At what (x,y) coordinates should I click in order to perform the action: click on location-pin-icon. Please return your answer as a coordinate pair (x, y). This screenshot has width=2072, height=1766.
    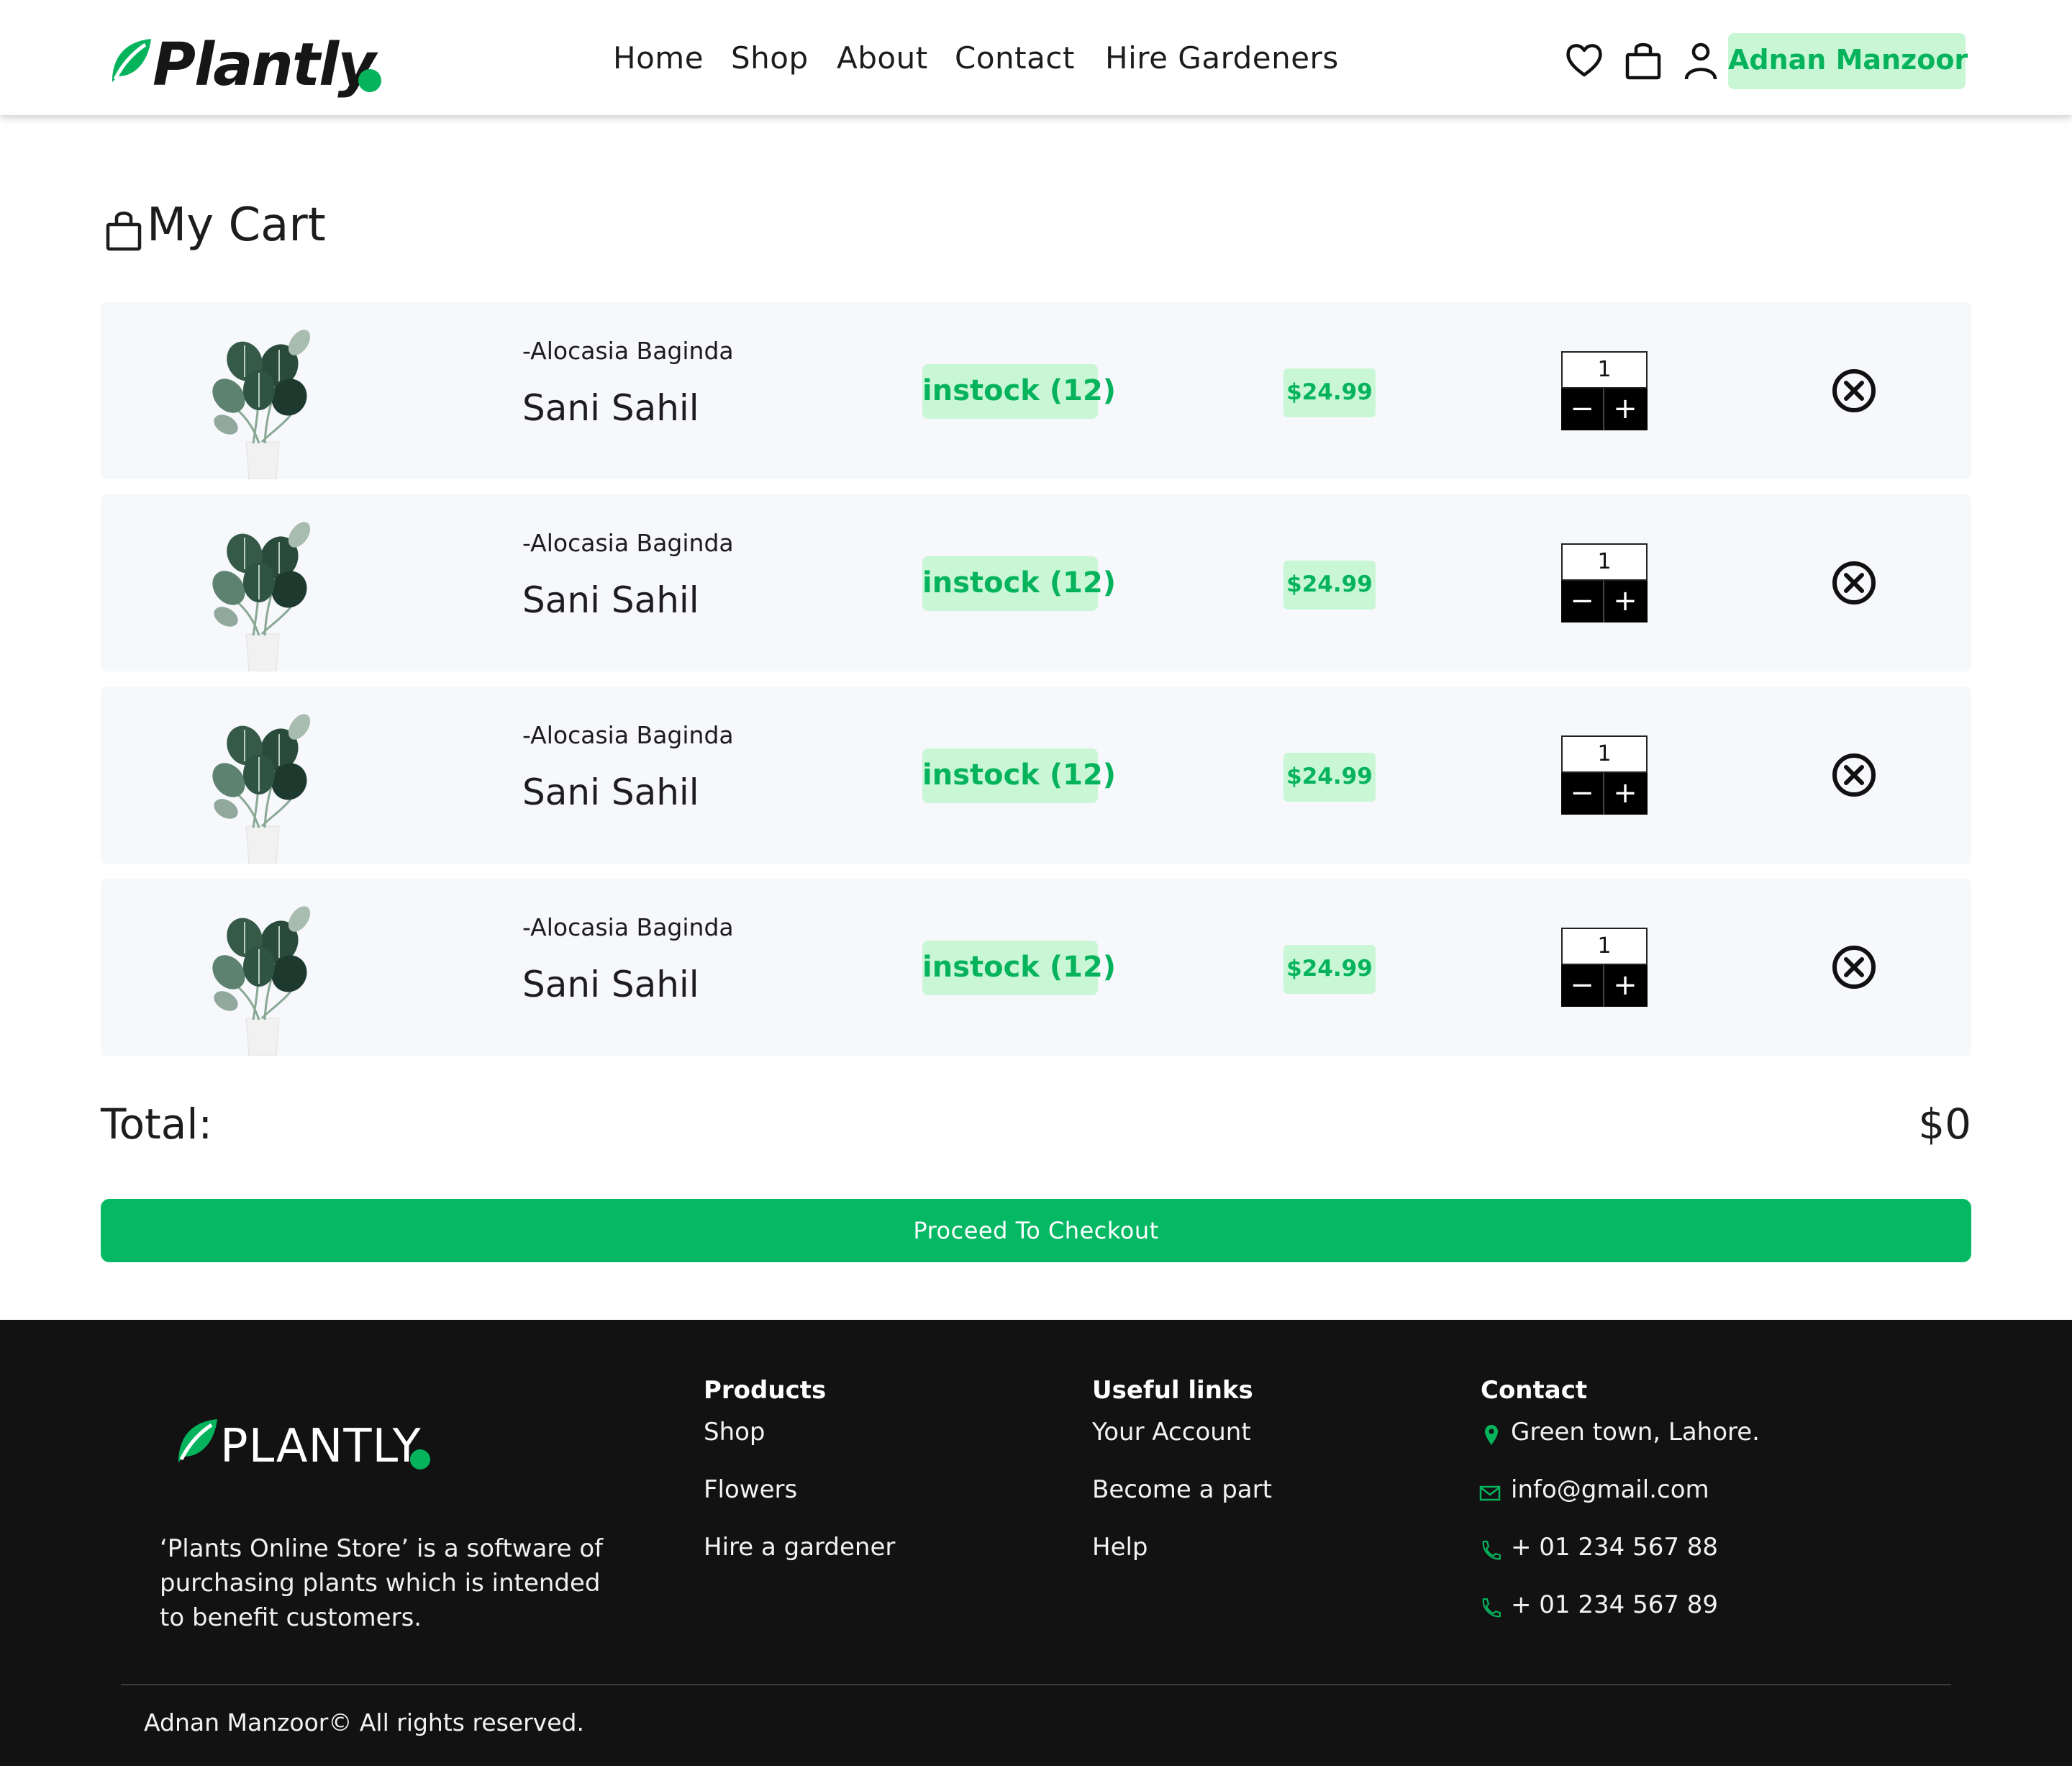
    Looking at the image, I should click on (1491, 1435).